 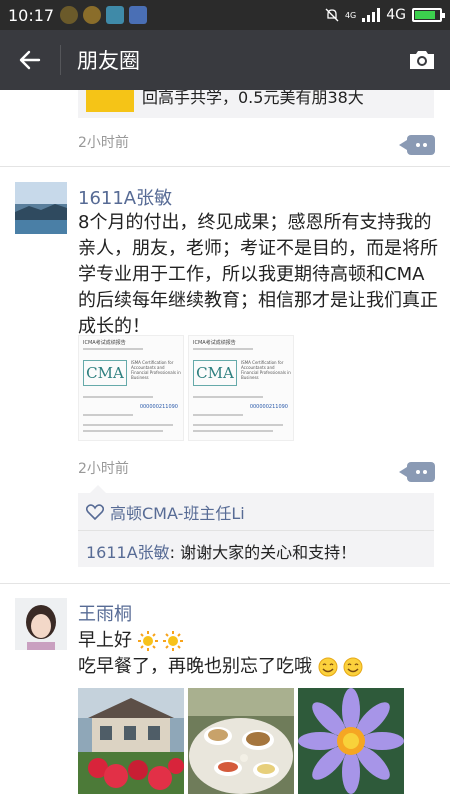 I want to click on comment-item: 1611A张敏: 谢谢大家的关心和支持！, so click(x=221, y=551).